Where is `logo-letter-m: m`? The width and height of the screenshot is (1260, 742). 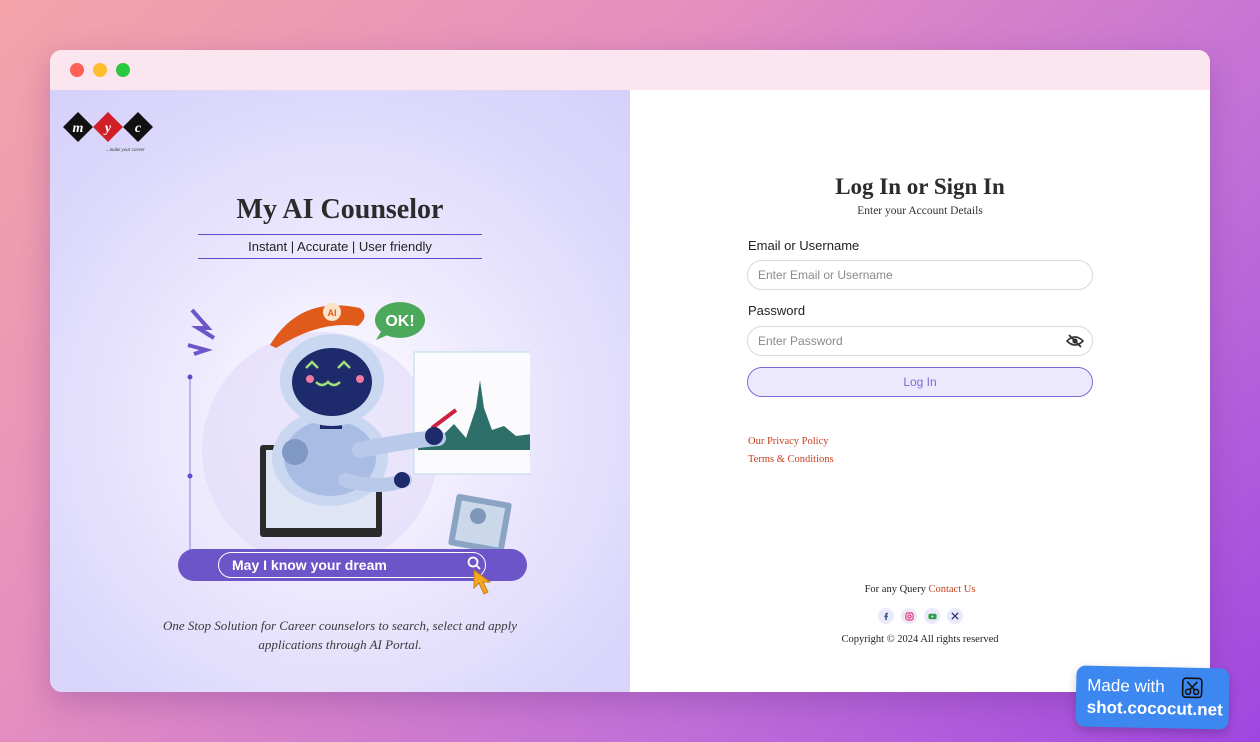
logo-letter-m: m is located at coordinates (78, 128).